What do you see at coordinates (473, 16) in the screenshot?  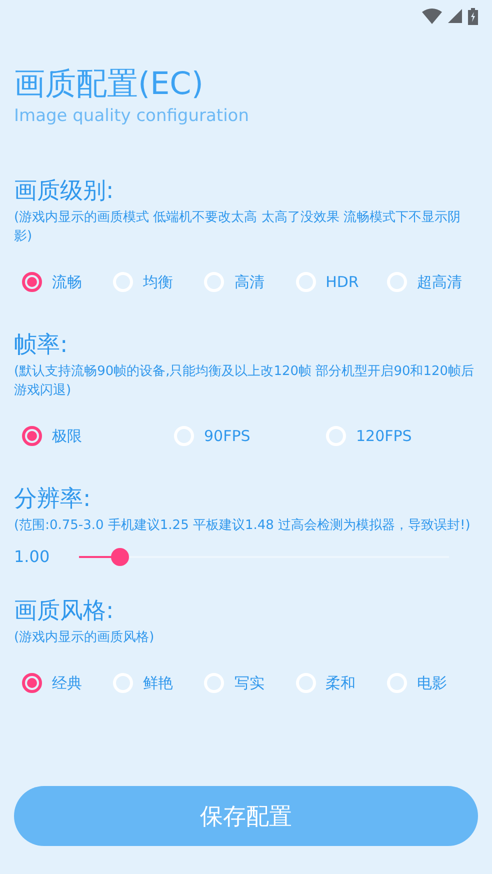 I see `battery-icon` at bounding box center [473, 16].